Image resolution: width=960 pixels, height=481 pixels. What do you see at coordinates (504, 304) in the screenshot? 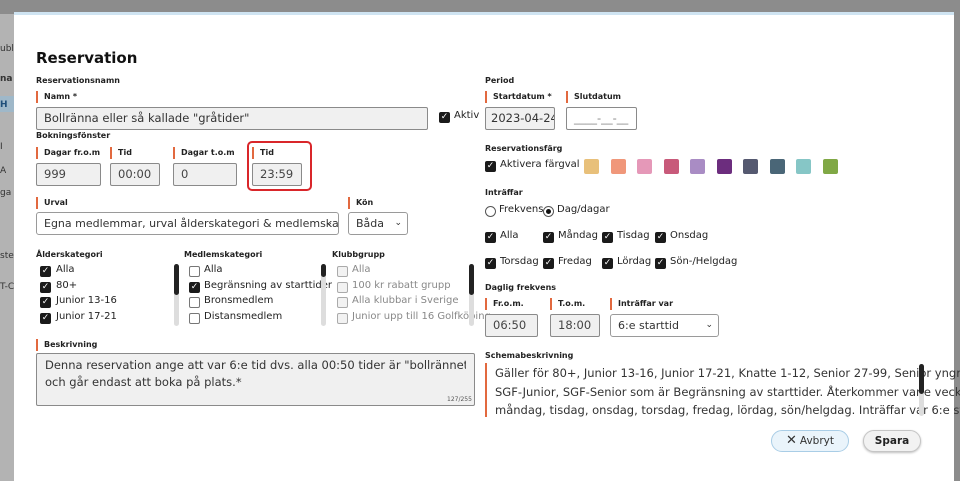
I see `from-time-label: Fr.o.m.` at bounding box center [504, 304].